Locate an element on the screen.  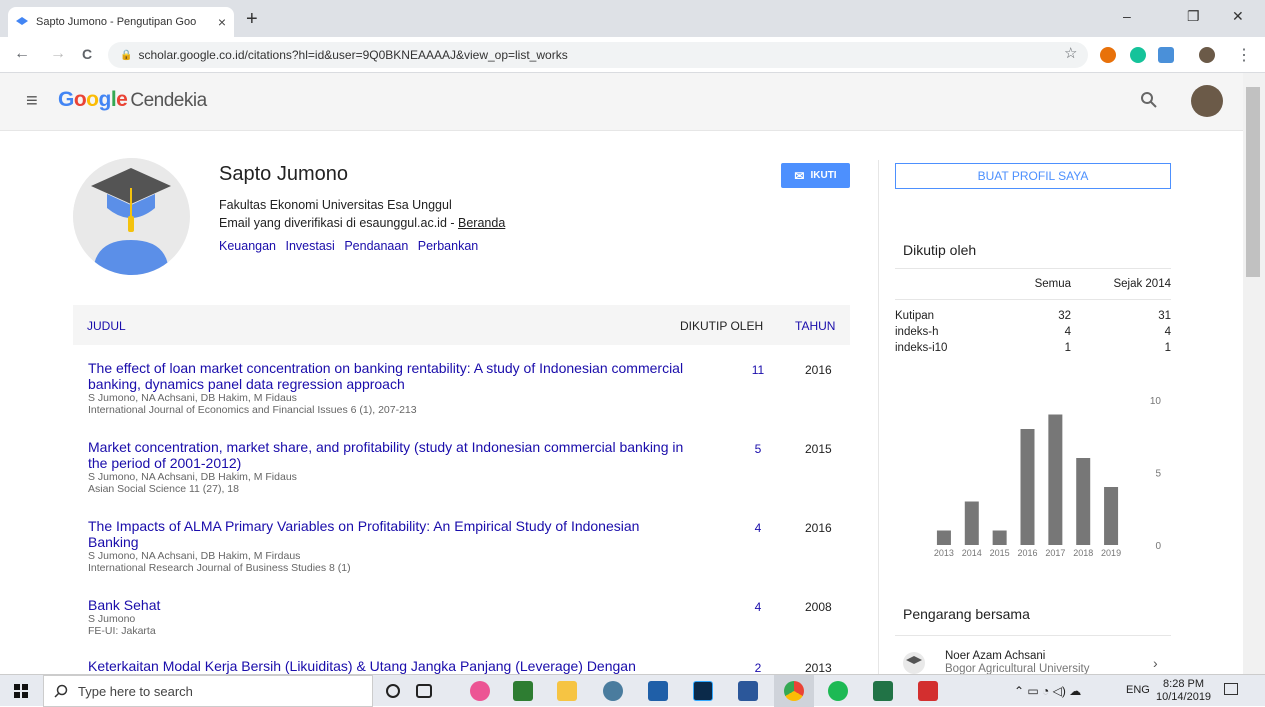
browser-tab-strip: Sapto Jumono - Pengutipan Goo × + – ❐ ✕ is located at coordinates (632, 18).